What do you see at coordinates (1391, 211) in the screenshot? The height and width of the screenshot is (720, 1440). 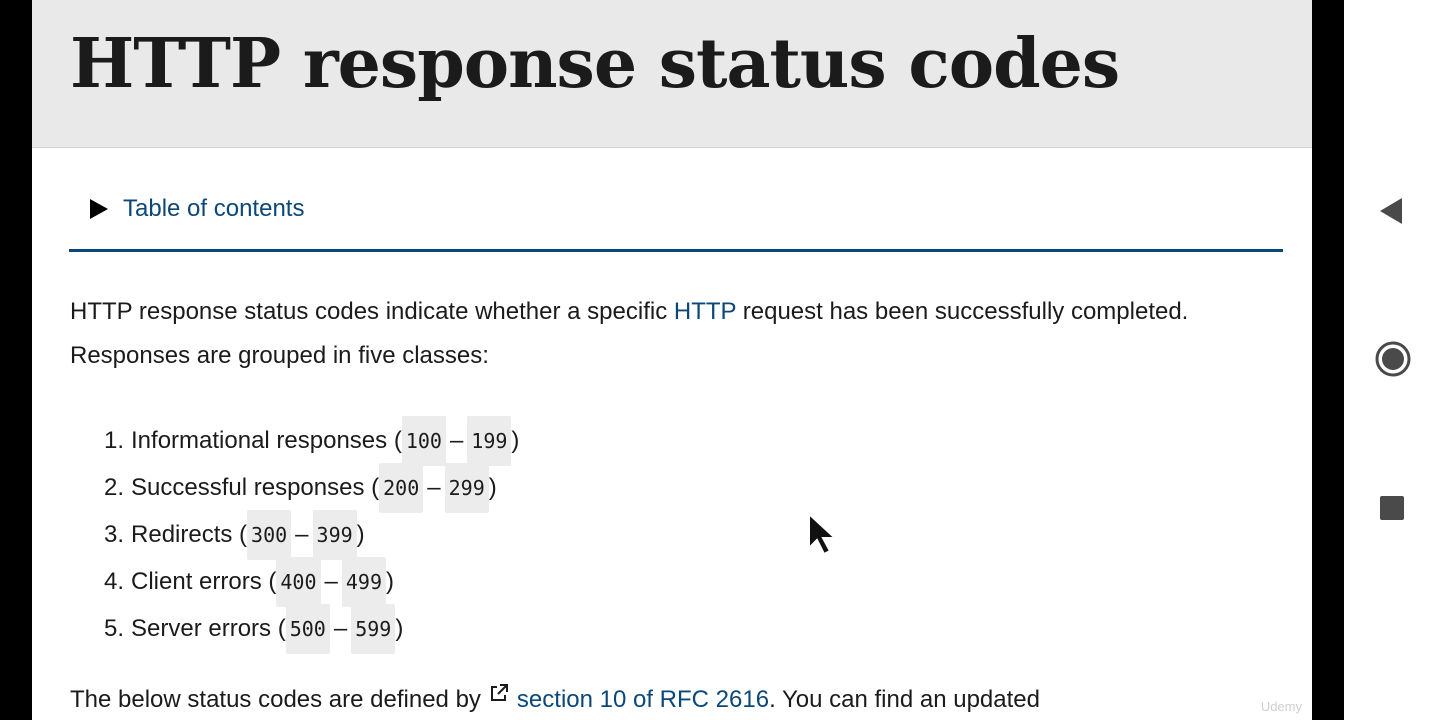 I see `back-triangle-icon` at bounding box center [1391, 211].